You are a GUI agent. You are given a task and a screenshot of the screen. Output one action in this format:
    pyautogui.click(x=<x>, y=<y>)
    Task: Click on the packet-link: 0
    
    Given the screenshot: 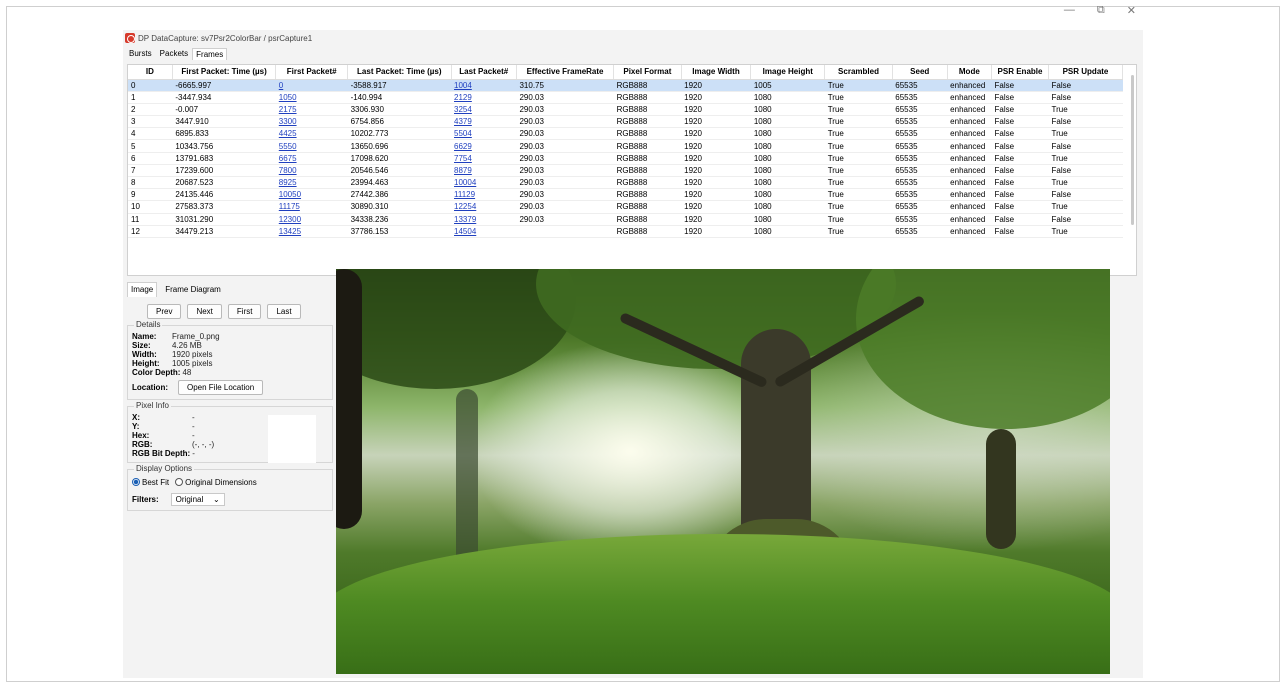 What is the action you would take?
    pyautogui.click(x=281, y=85)
    